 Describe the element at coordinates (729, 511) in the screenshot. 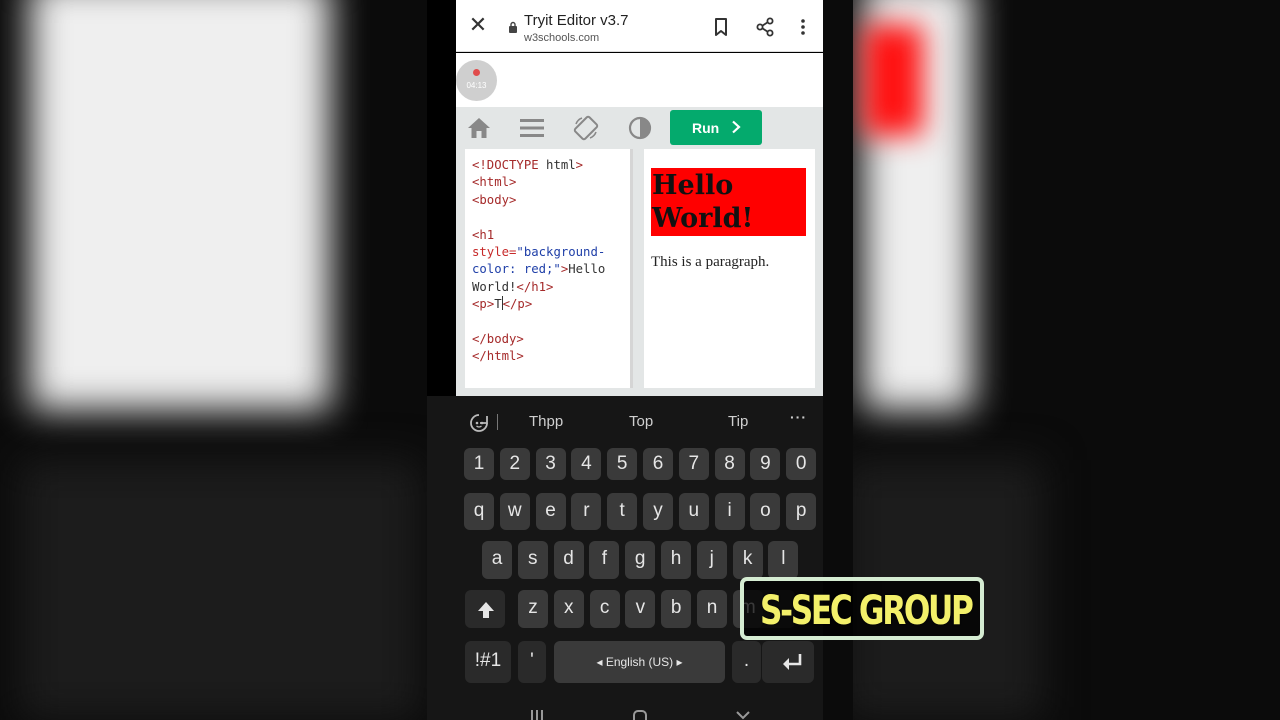

I see `key-i: i` at that location.